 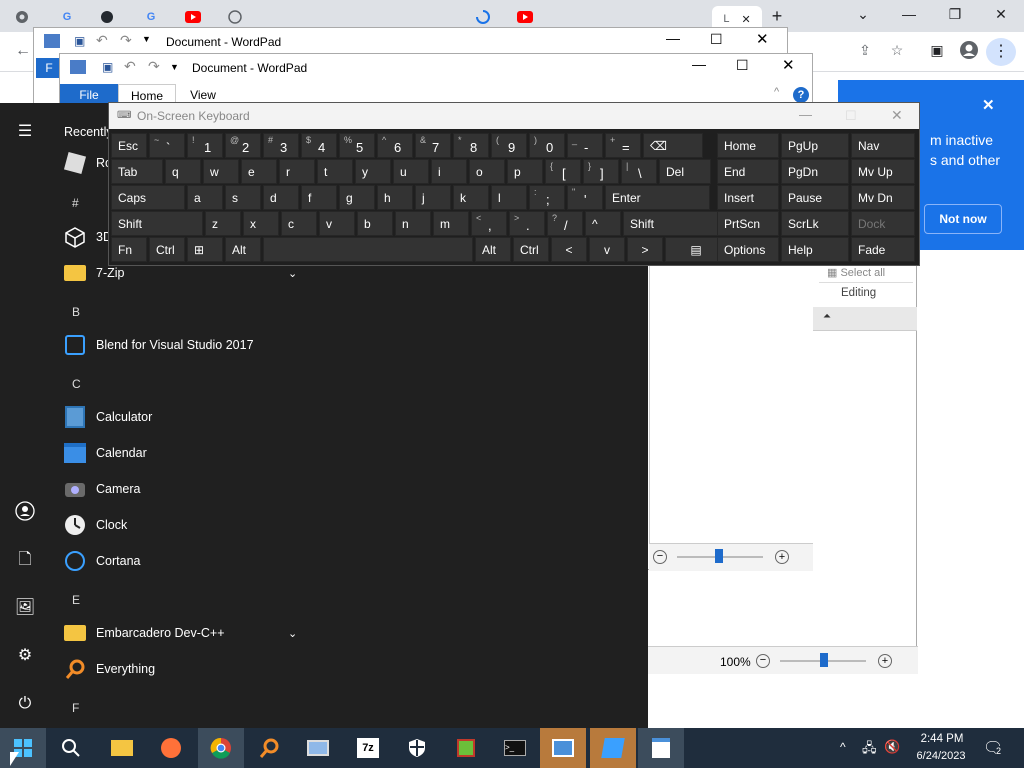 What do you see at coordinates (613, 748) in the screenshot?
I see `visual-studio-icon` at bounding box center [613, 748].